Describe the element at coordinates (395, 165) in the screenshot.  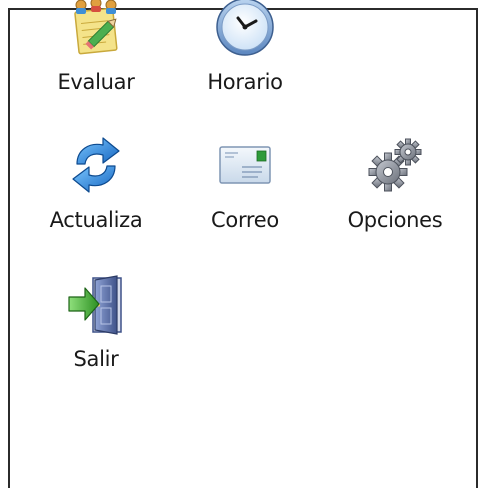
I see `gears-icon` at that location.